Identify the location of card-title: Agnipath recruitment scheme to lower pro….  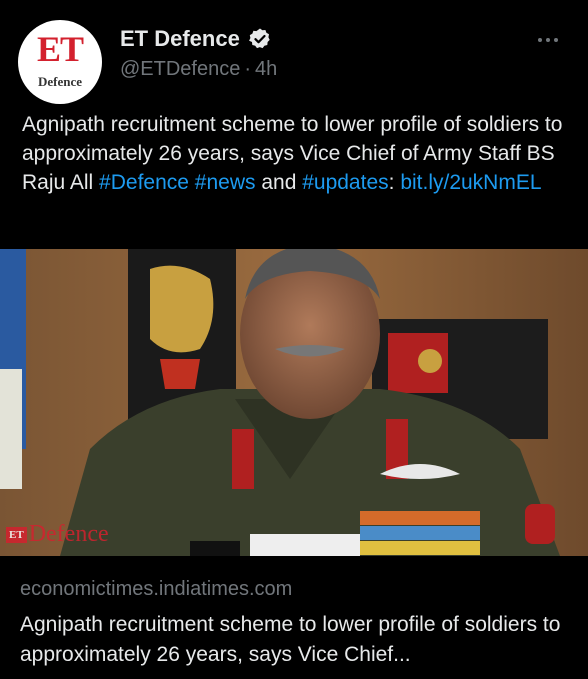
(298, 640).